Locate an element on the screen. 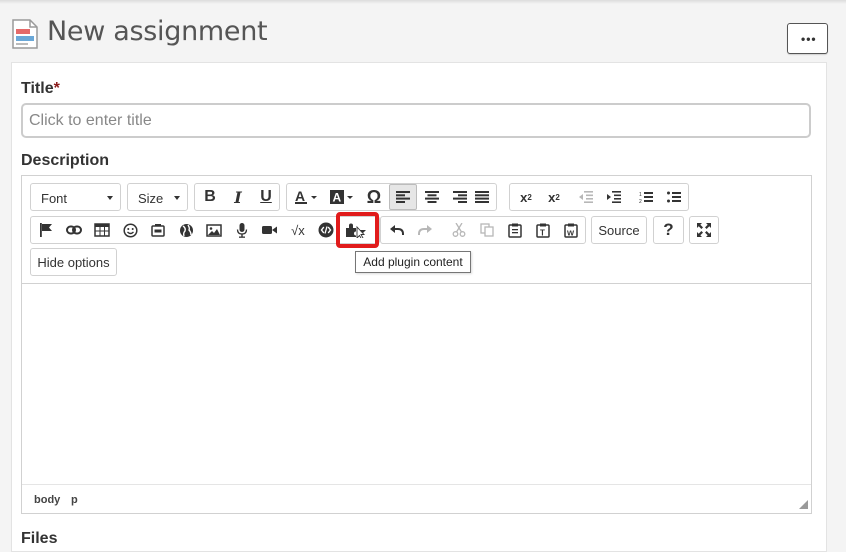 This screenshot has width=846, height=552. path-p: p is located at coordinates (74, 500).